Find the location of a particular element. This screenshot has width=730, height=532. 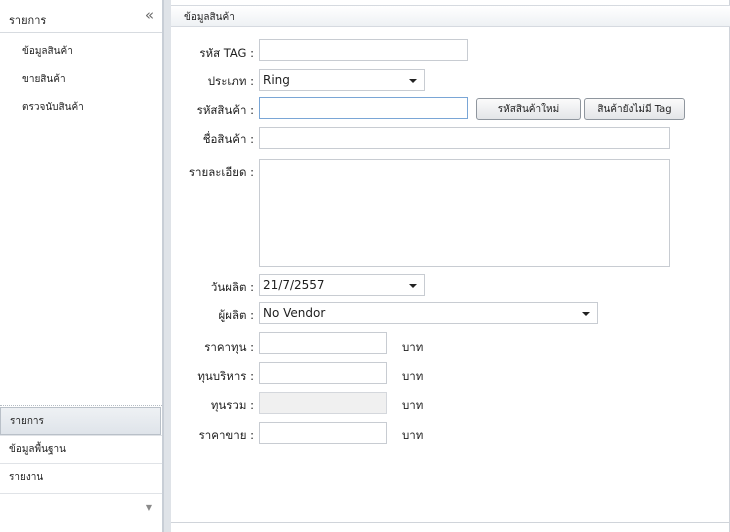

type-label: ประเภท : is located at coordinates (230, 81).